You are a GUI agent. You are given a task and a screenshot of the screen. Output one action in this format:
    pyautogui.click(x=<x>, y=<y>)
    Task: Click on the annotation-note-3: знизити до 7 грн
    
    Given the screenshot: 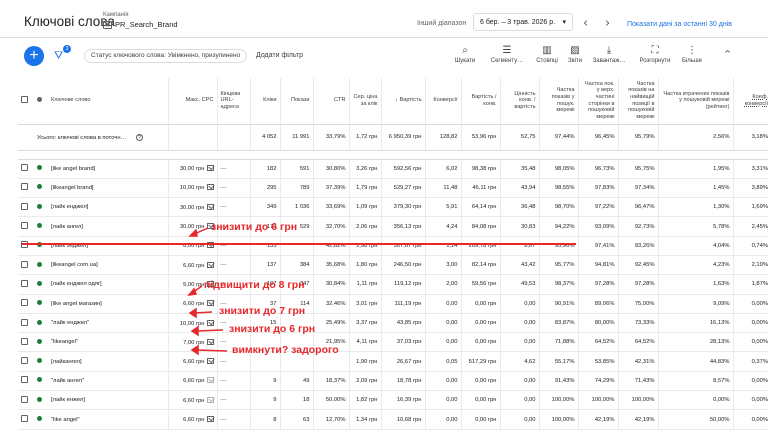 What is the action you would take?
    pyautogui.click(x=262, y=311)
    